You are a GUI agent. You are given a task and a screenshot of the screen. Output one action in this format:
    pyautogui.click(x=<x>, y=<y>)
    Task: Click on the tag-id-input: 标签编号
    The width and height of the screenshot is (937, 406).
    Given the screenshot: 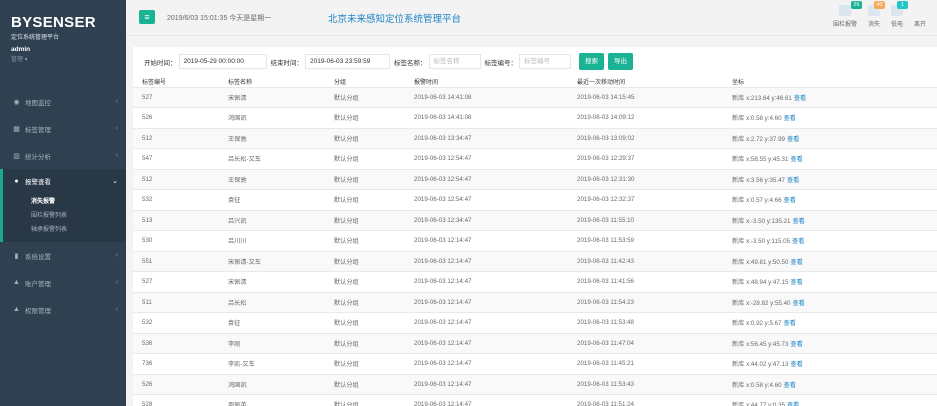 What is the action you would take?
    pyautogui.click(x=545, y=61)
    